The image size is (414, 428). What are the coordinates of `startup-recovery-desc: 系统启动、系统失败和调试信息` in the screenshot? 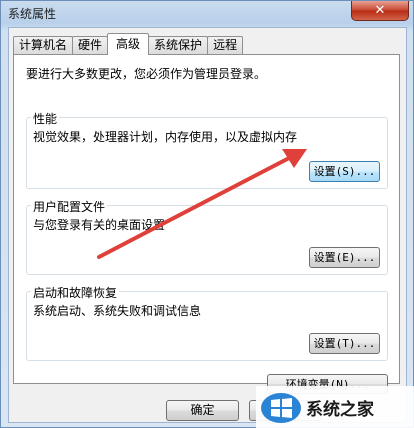 It's located at (117, 311).